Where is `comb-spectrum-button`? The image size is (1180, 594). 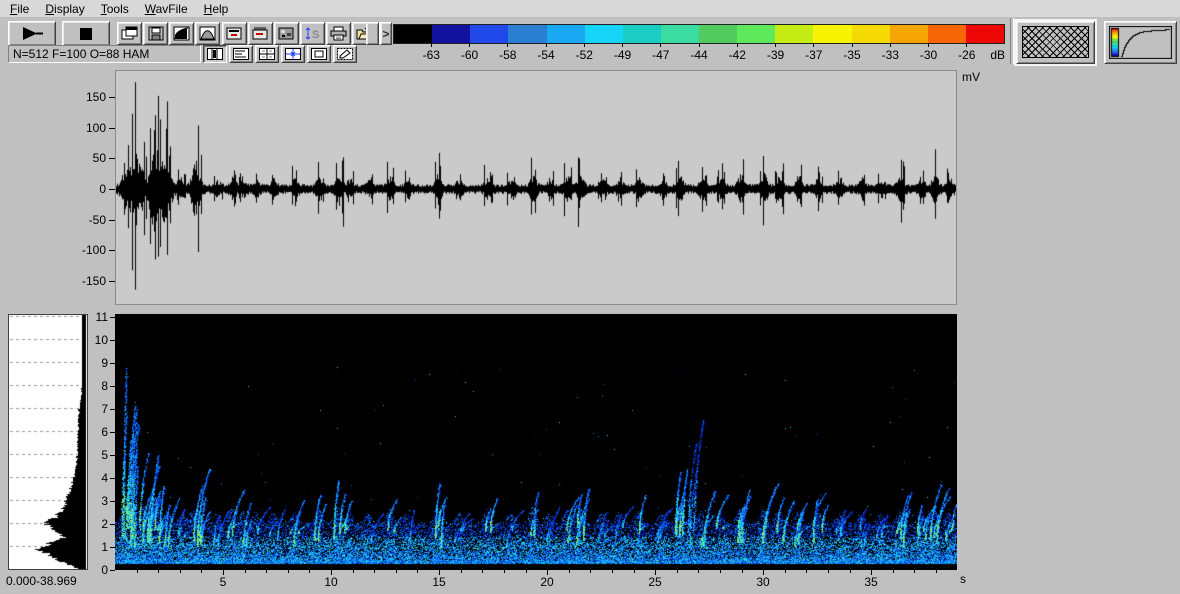 comb-spectrum-button is located at coordinates (260, 33).